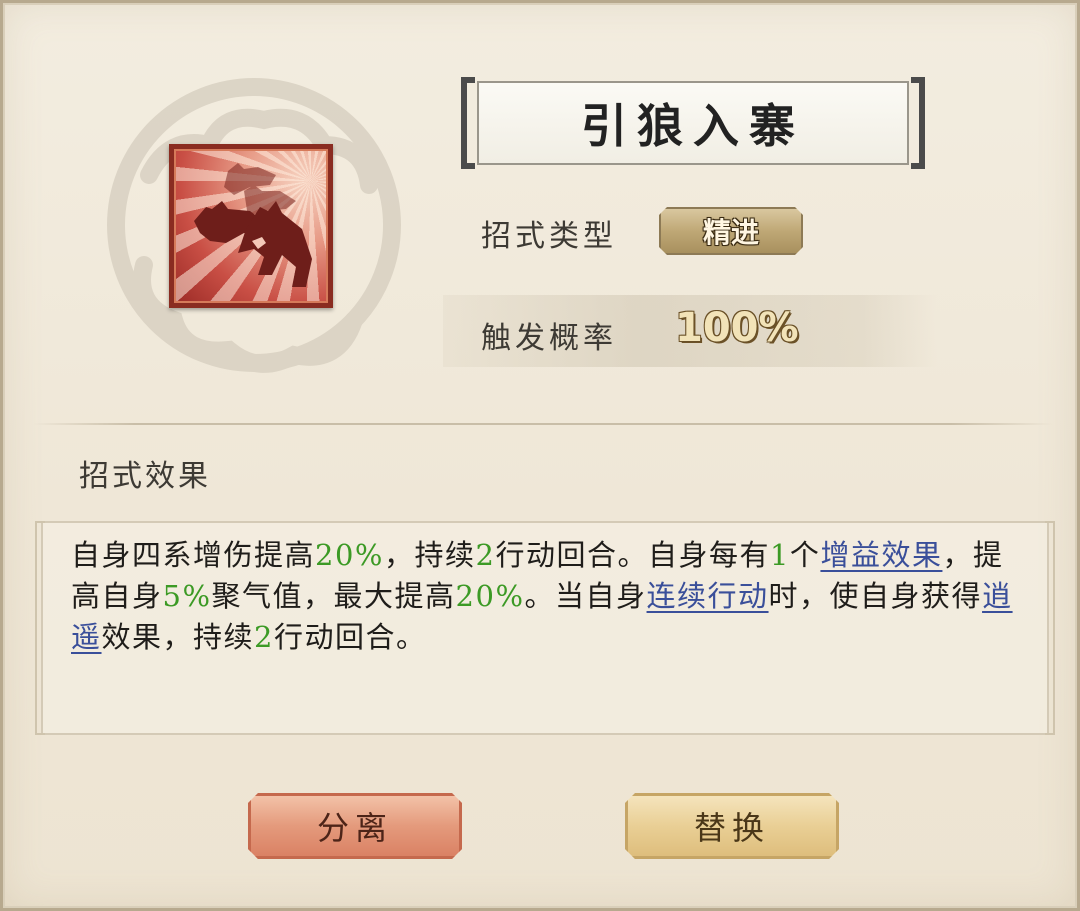 The height and width of the screenshot is (911, 1080). I want to click on title-right-bracket, so click(918, 123).